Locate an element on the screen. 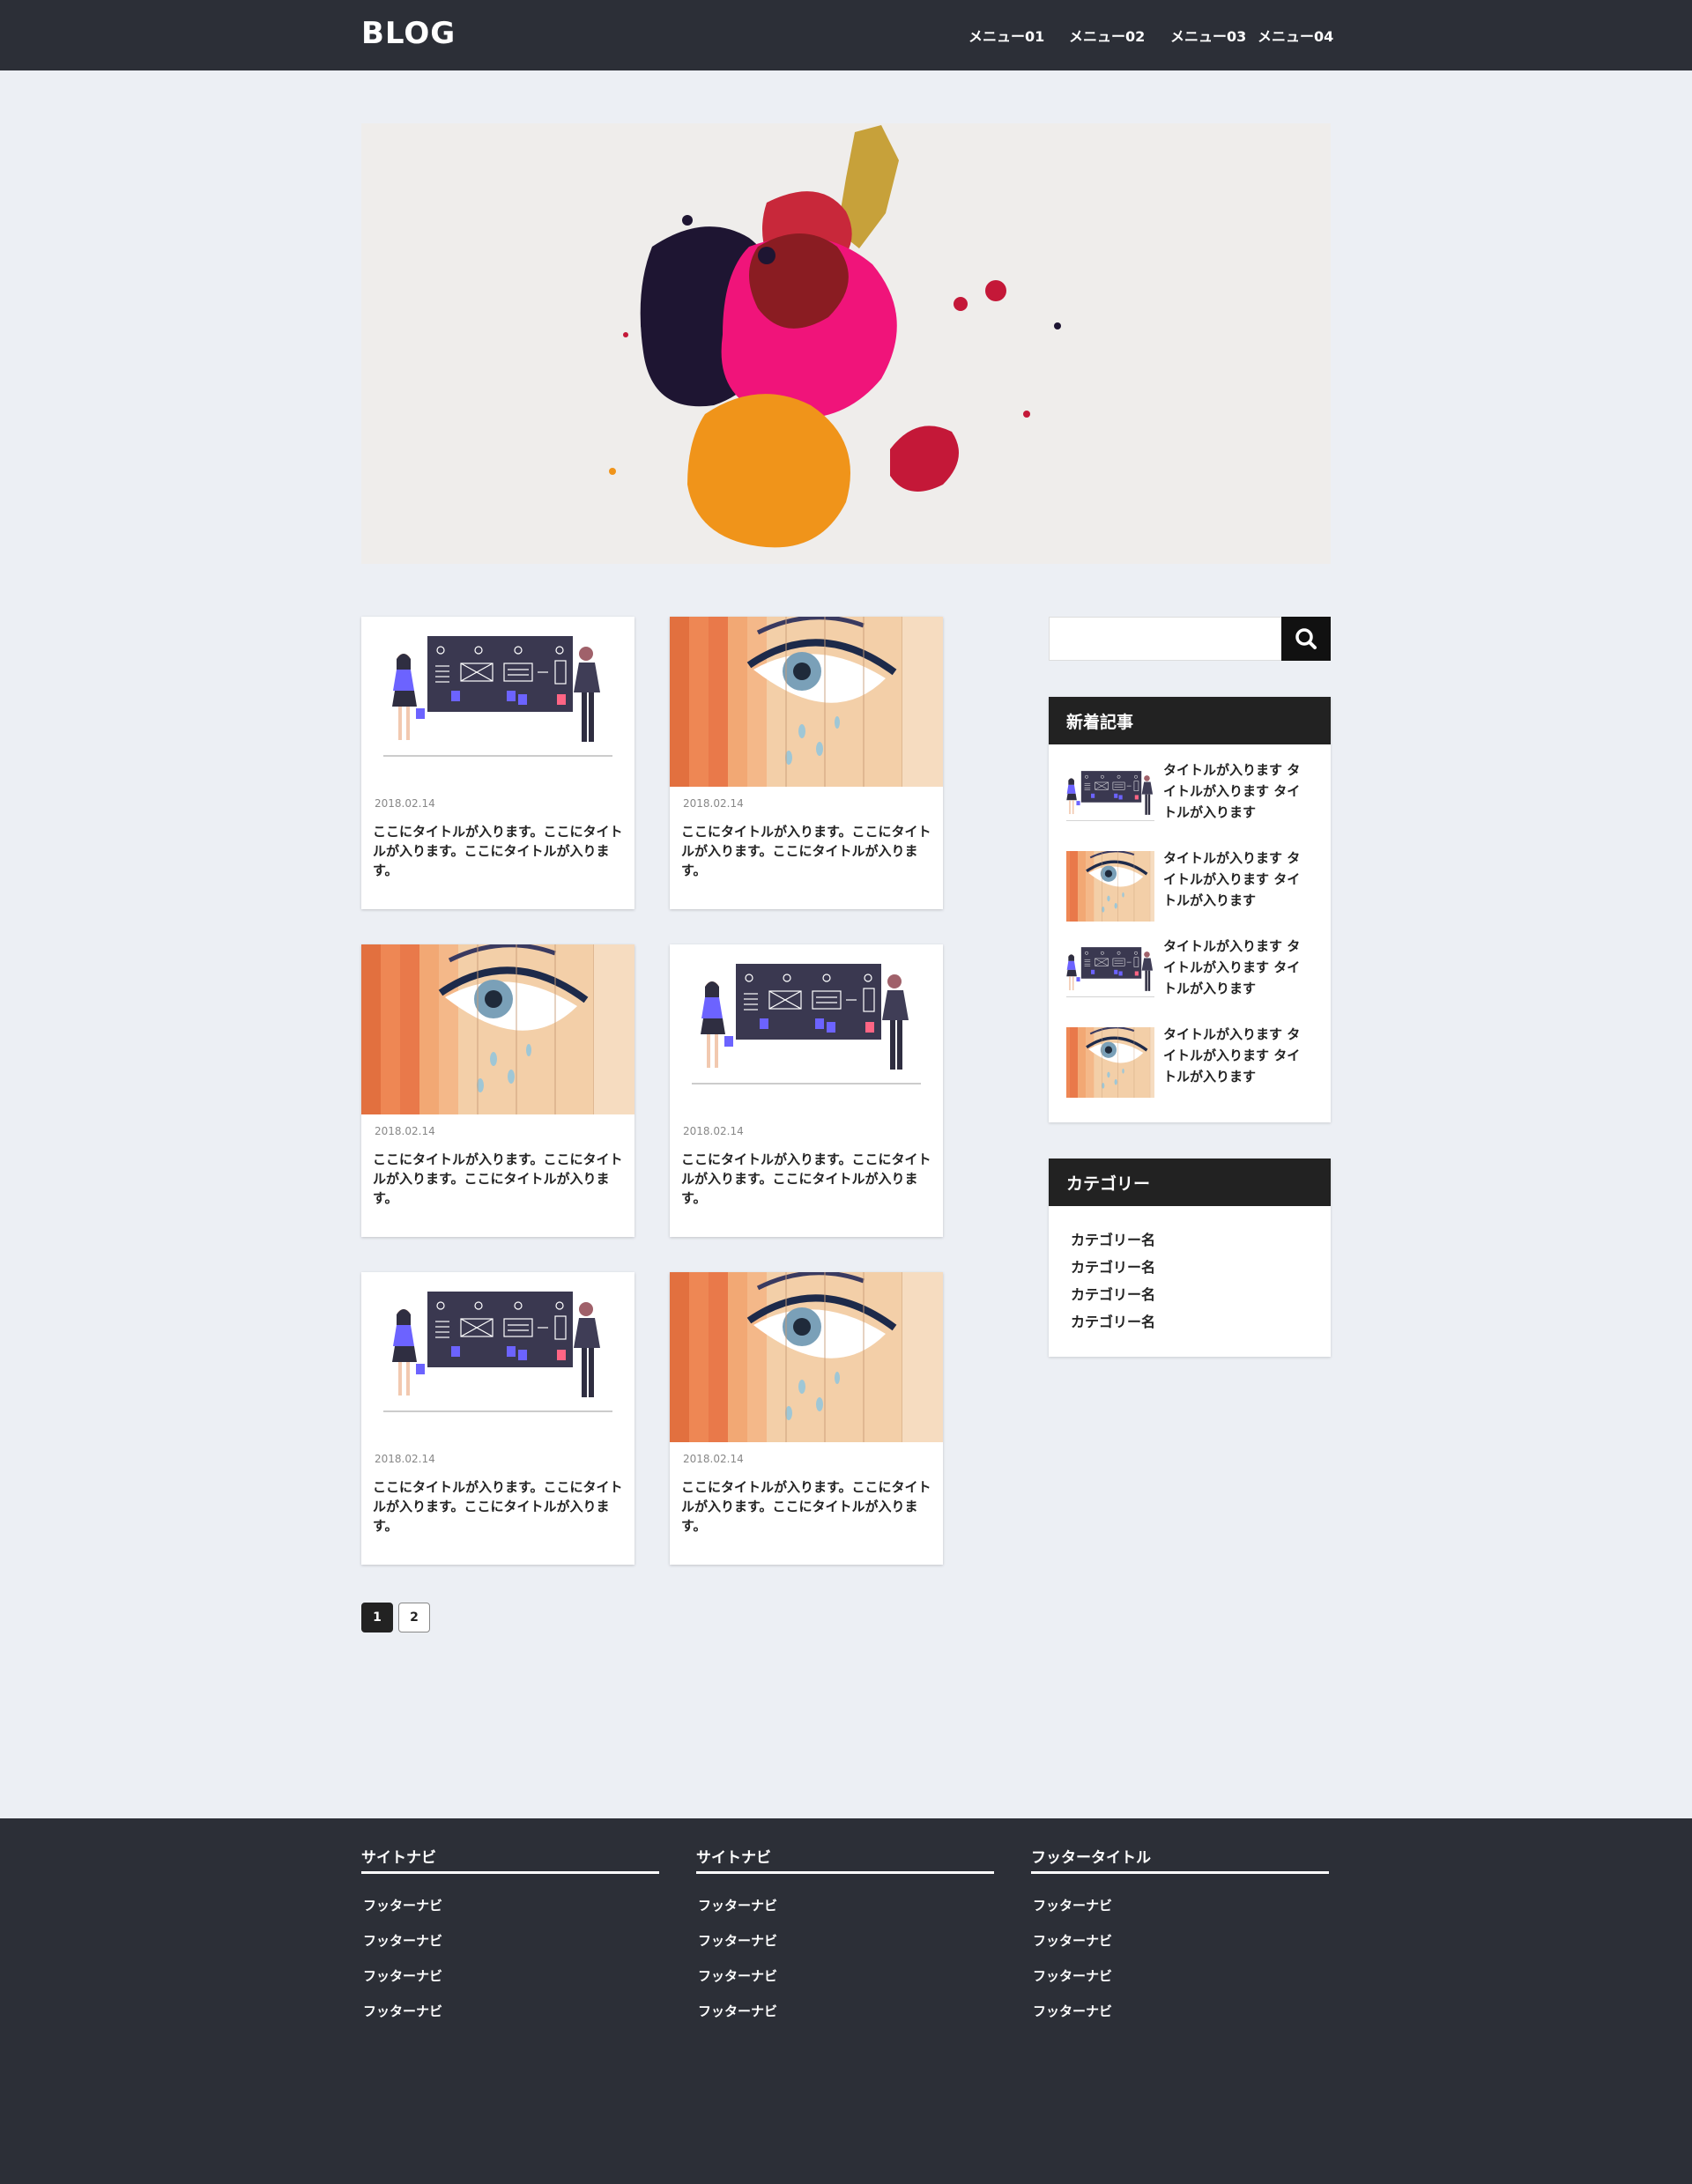 The image size is (1692, 2184). paint-splash-image is located at coordinates (846, 343).